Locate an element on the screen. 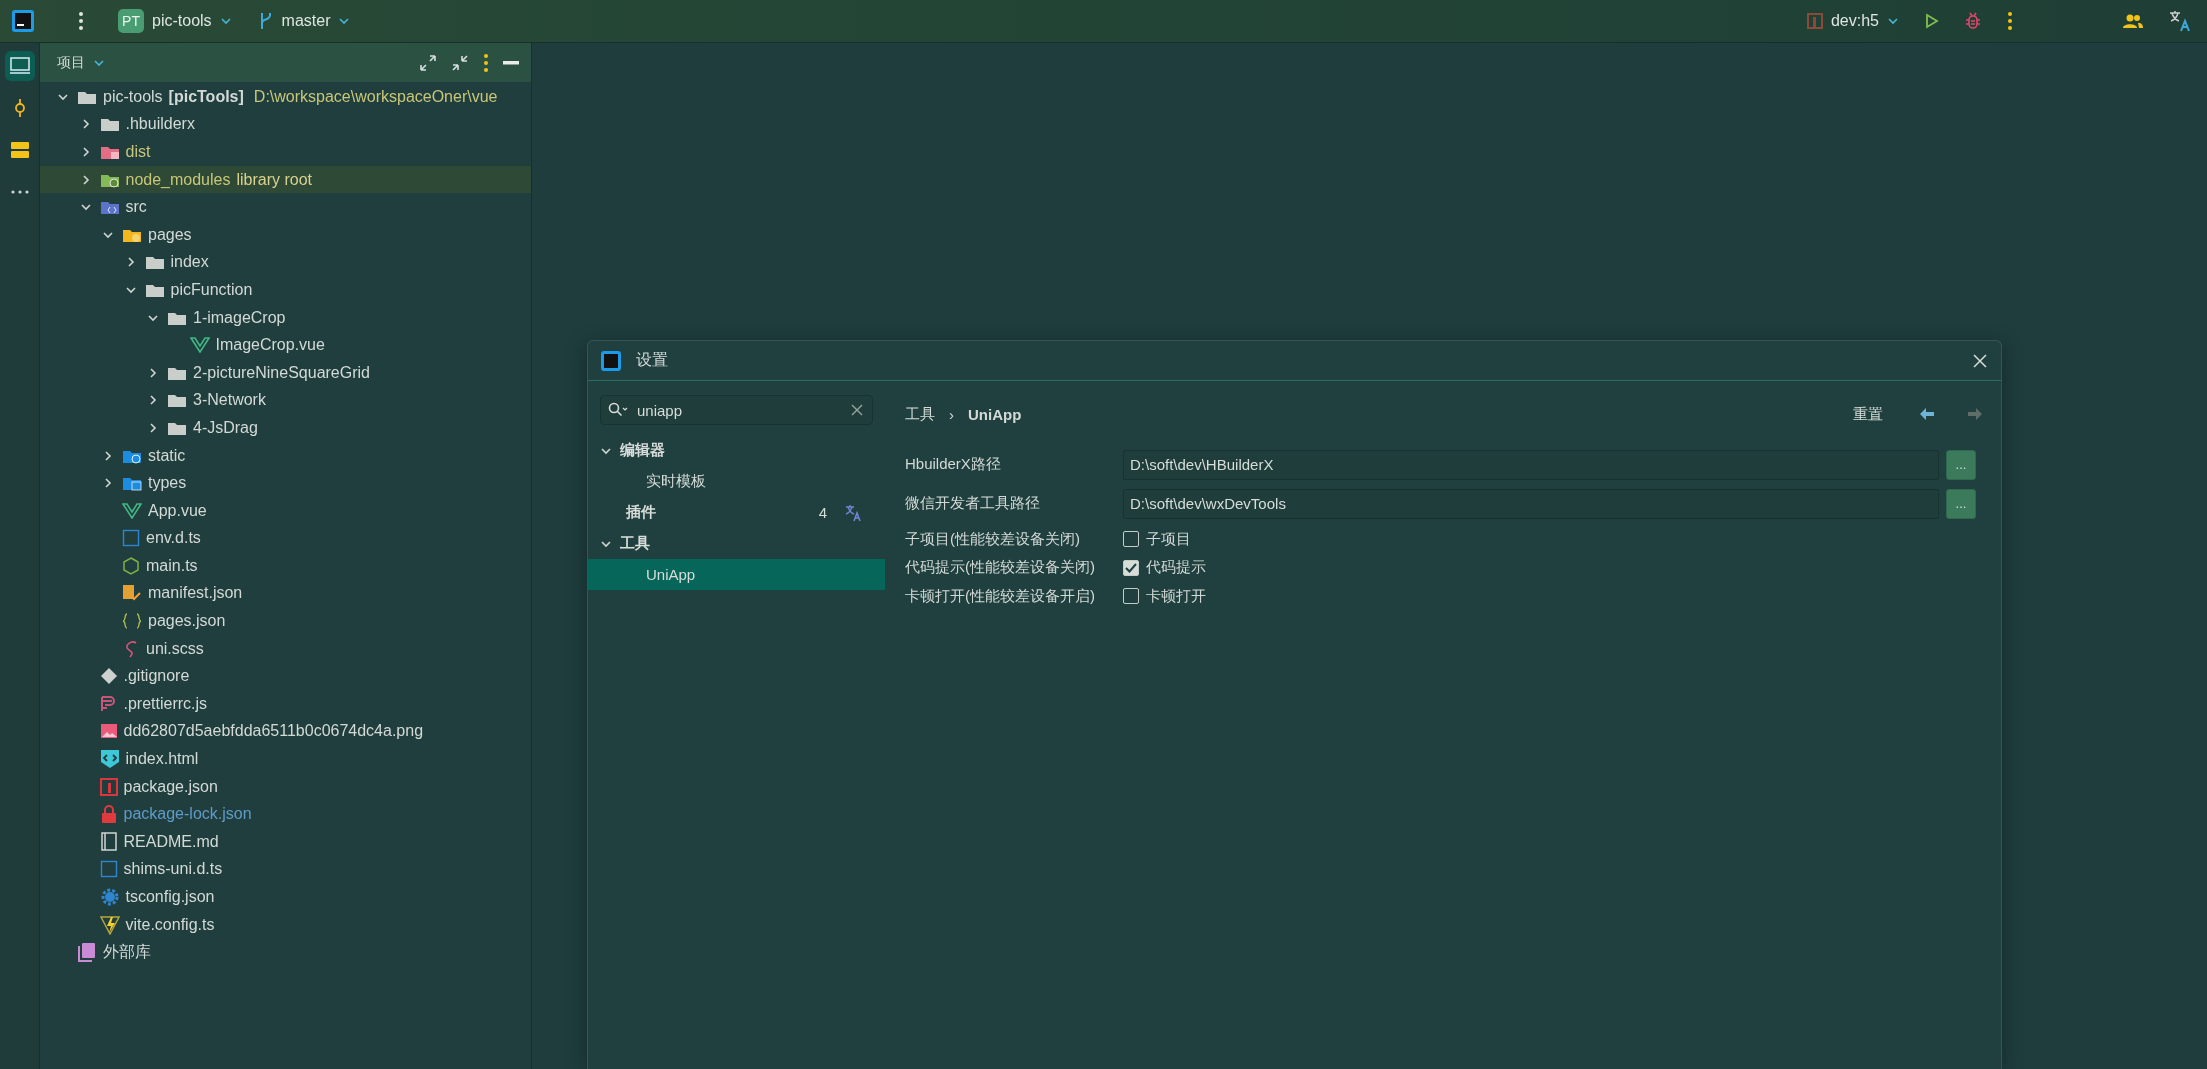 The height and width of the screenshot is (1069, 2207). checkbox-label: 子项目 is located at coordinates (1168, 539).